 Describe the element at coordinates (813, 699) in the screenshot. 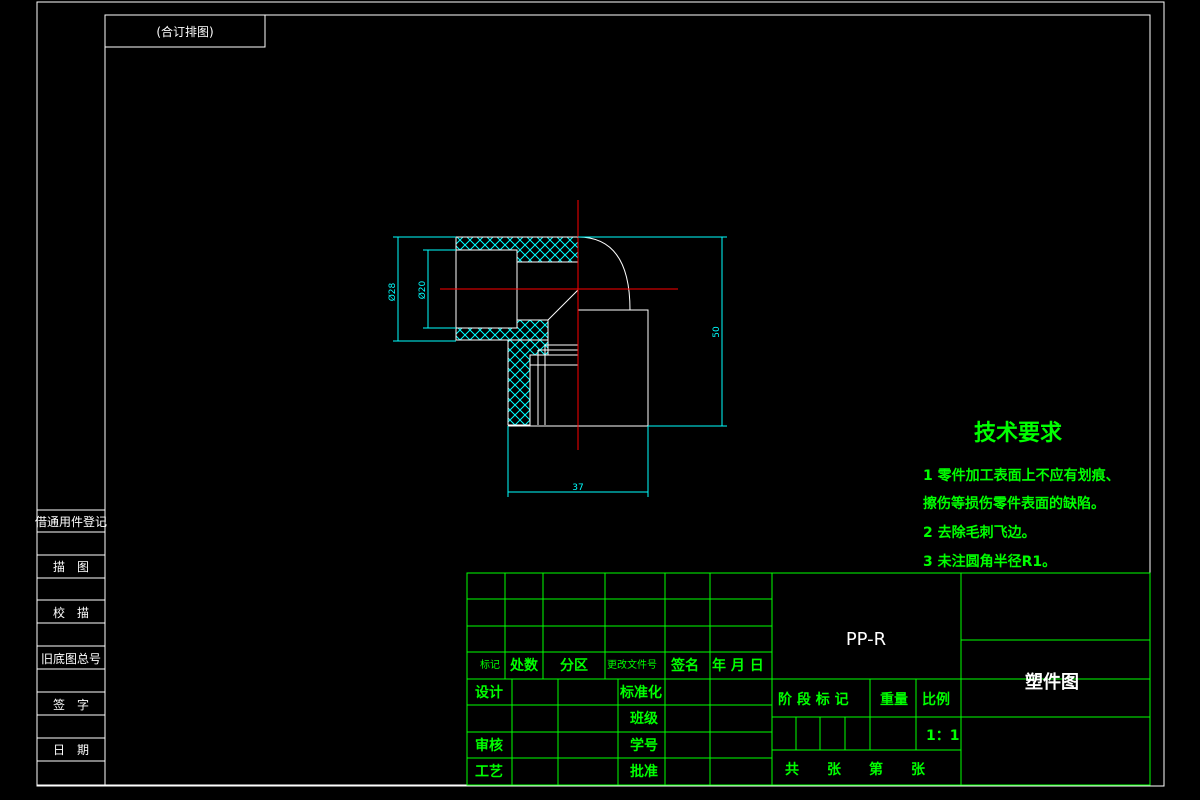

I see `label-stage-mark: 阶 段 标 记` at that location.